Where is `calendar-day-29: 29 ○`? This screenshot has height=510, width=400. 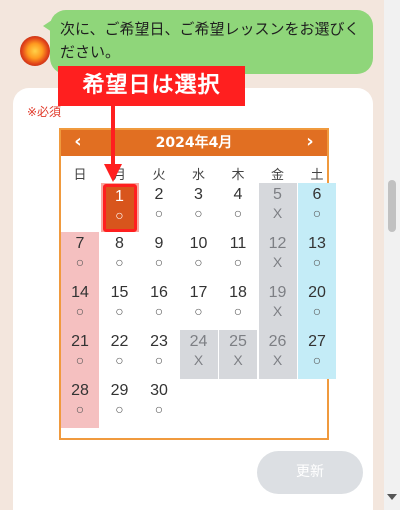
calendar-day-29: 29 ○ is located at coordinates (120, 403).